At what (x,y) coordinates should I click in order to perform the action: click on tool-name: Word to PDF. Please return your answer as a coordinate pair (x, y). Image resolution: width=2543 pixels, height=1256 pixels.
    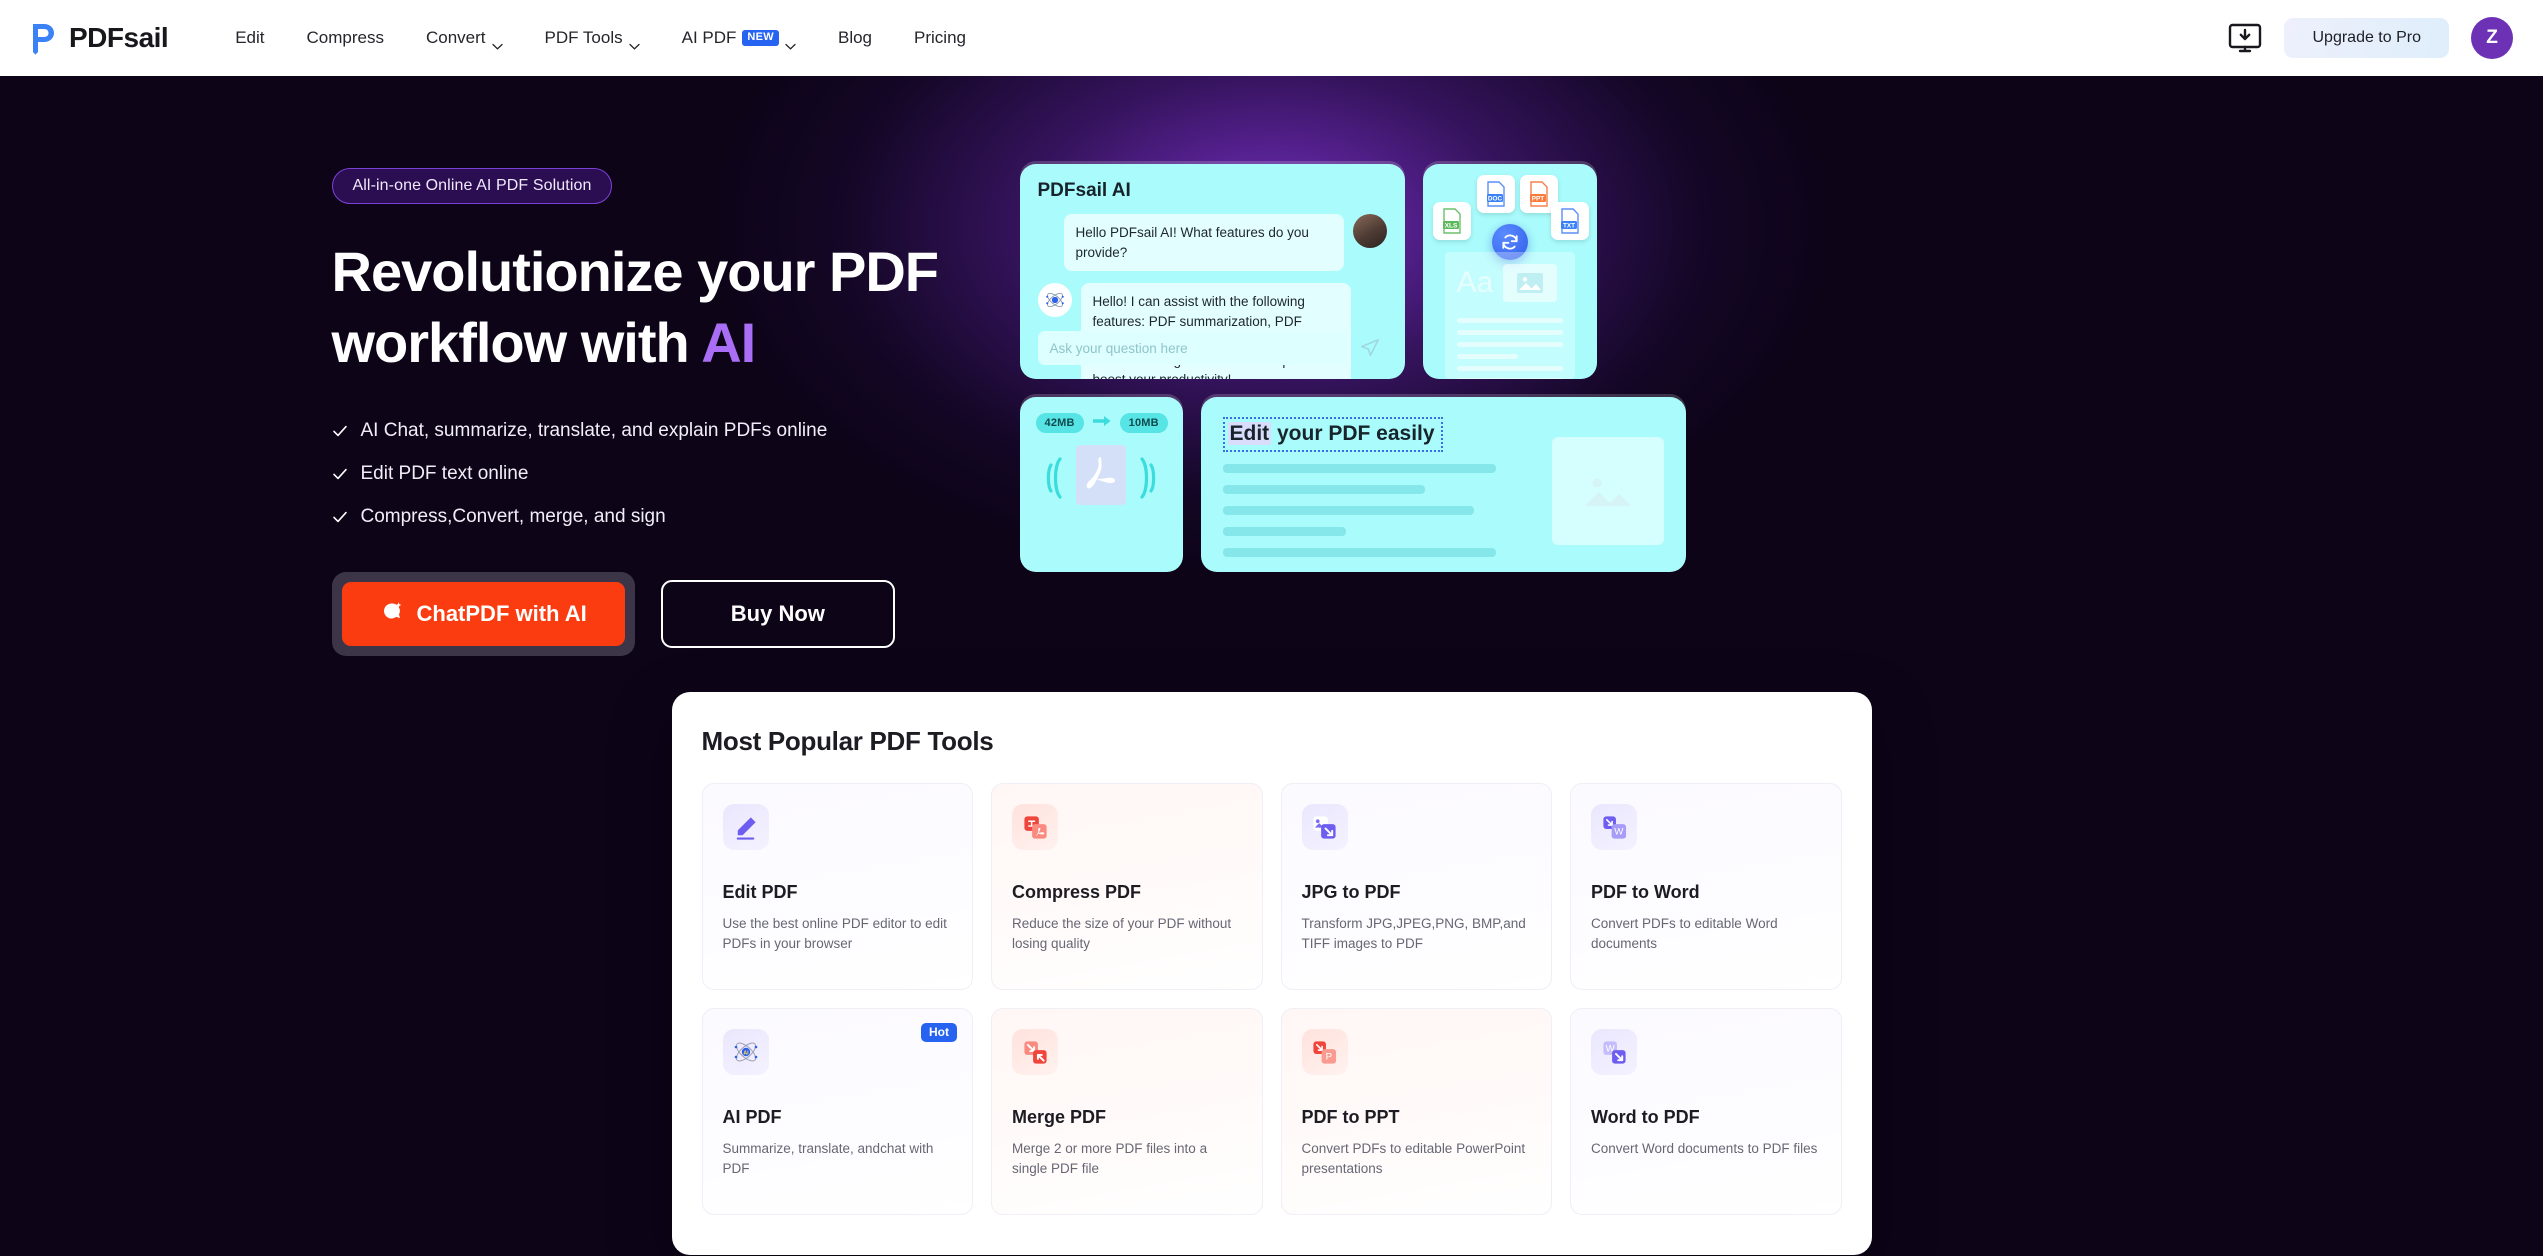
    Looking at the image, I should click on (1645, 1117).